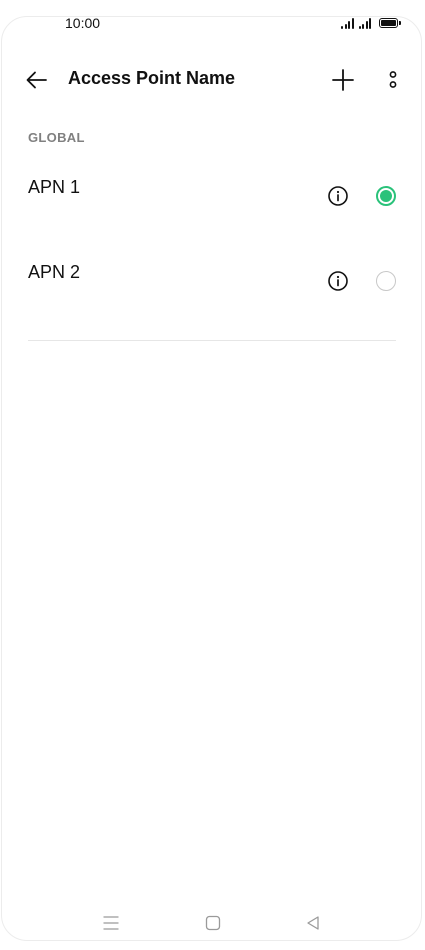 The width and height of the screenshot is (425, 950). Describe the element at coordinates (212, 200) in the screenshot. I see `apn-row: APN 1` at that location.